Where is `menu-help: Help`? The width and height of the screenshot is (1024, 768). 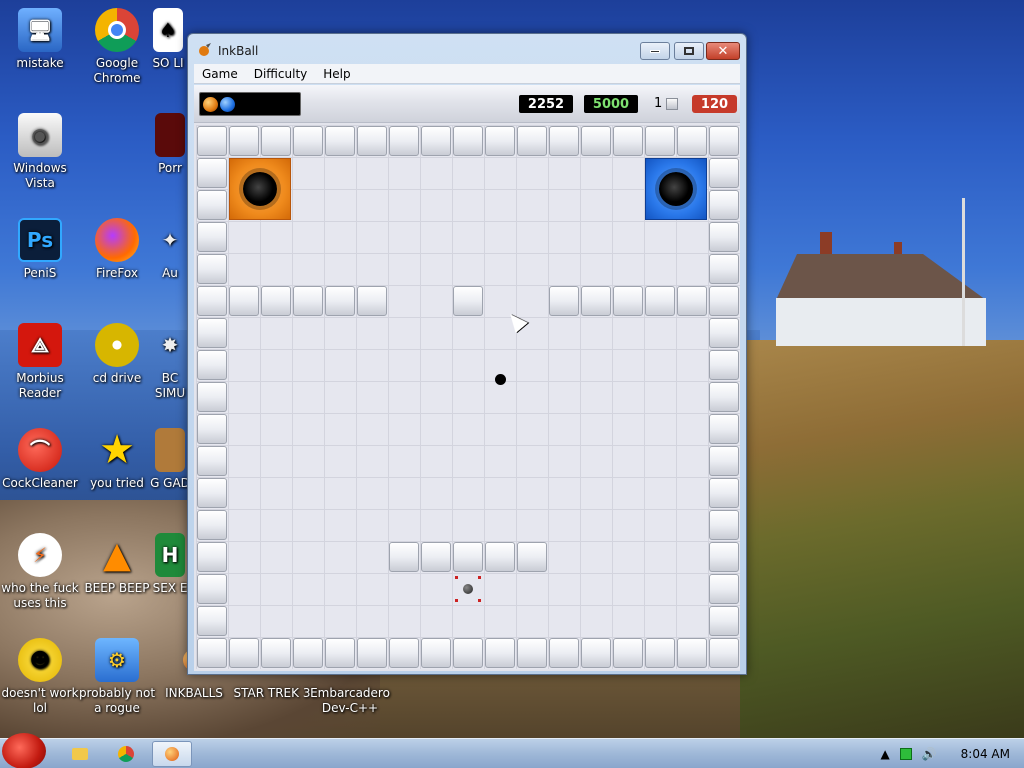
menu-help: Help is located at coordinates (336, 74).